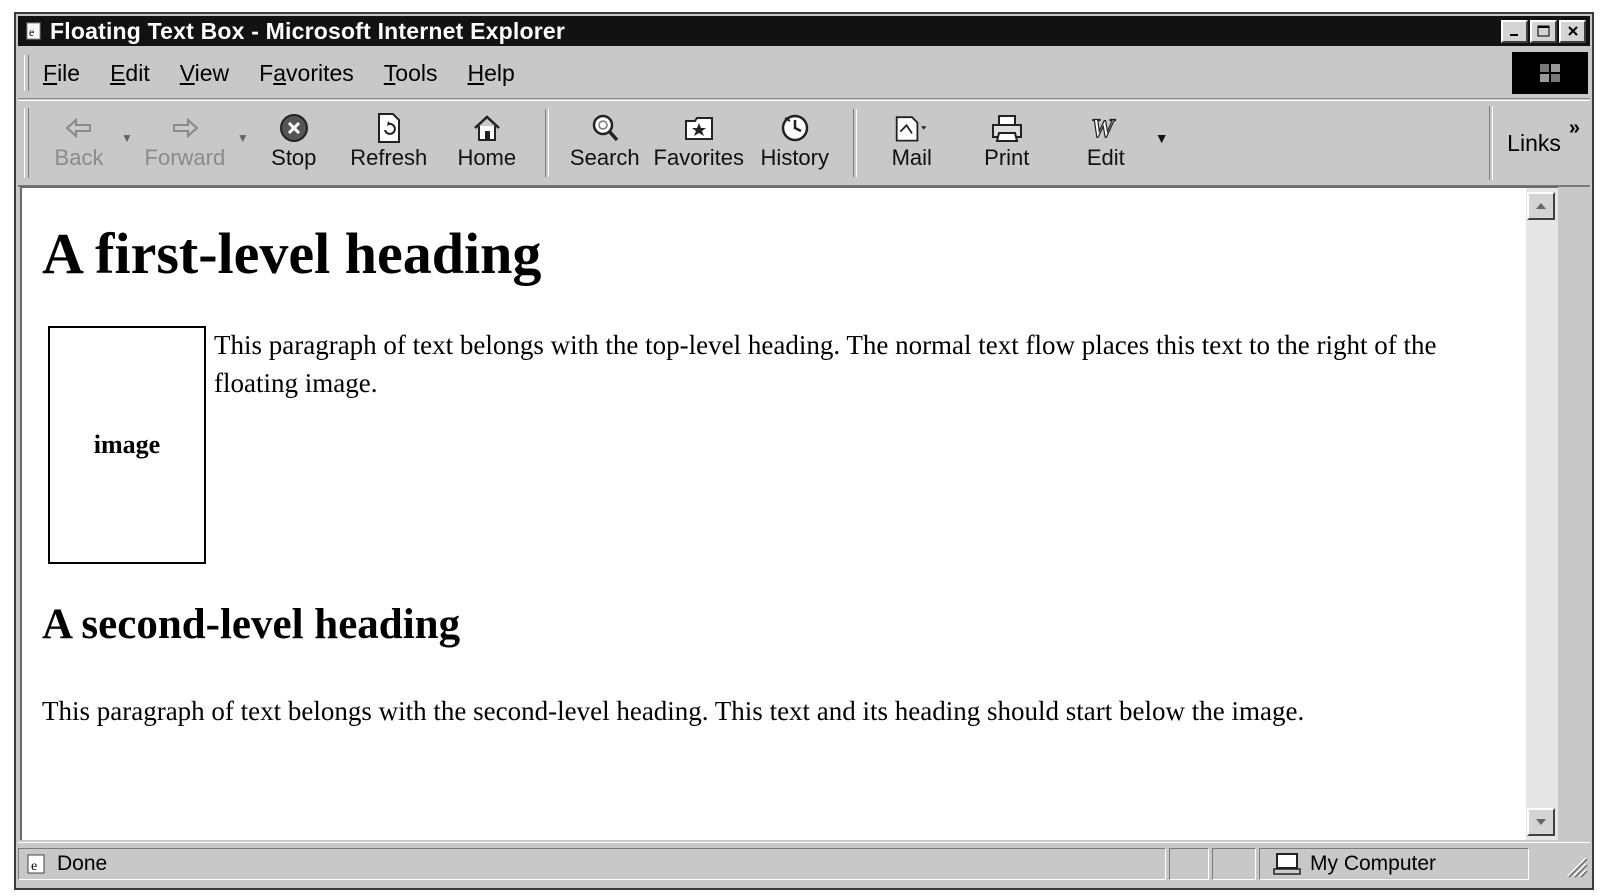 This screenshot has height=896, width=1606. Describe the element at coordinates (292, 253) in the screenshot. I see `first-level-heading: A first-level heading` at that location.